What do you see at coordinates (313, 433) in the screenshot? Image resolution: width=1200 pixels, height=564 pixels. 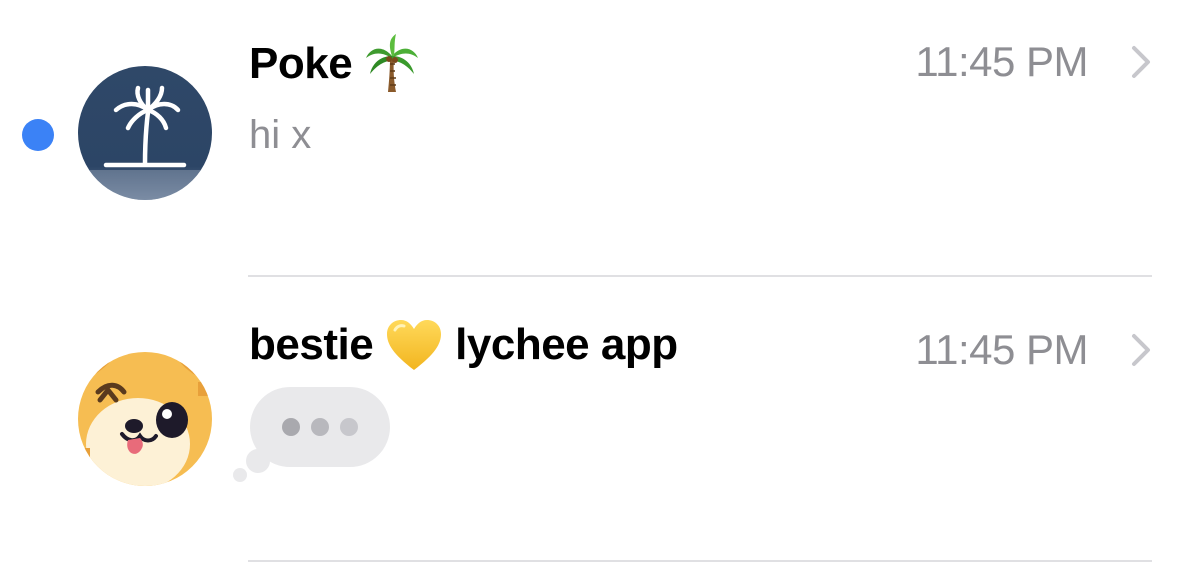 I see `typing-indicator` at bounding box center [313, 433].